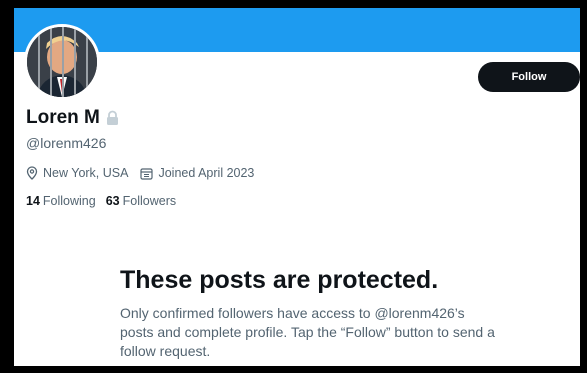 The height and width of the screenshot is (373, 587). I want to click on protected-title: These posts are protected., so click(279, 280).